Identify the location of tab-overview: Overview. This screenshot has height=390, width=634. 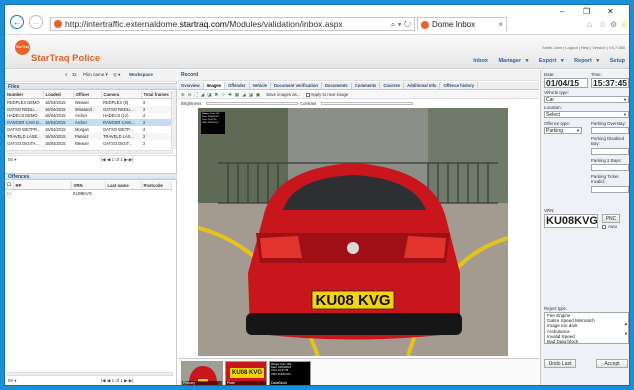
(191, 85).